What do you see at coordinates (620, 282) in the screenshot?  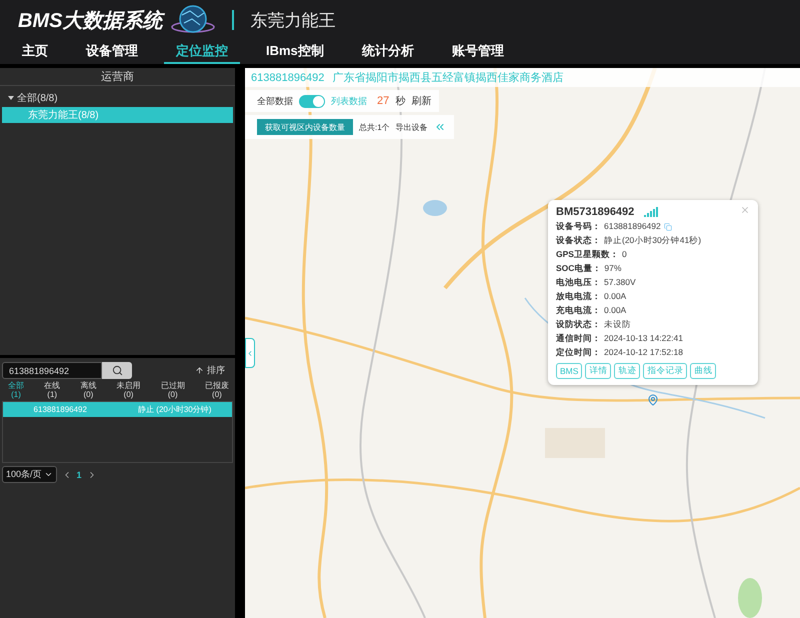 I see `field-value: 57.380V` at bounding box center [620, 282].